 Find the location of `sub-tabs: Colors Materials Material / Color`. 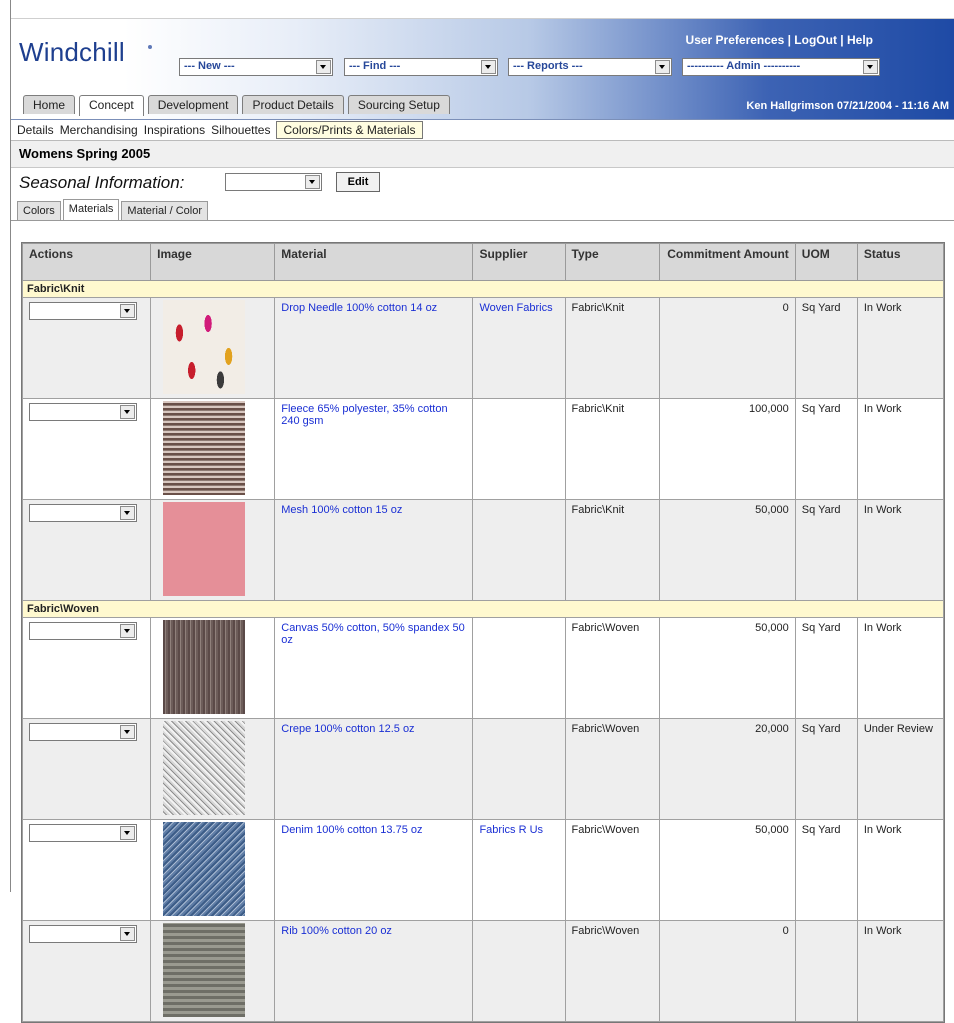

sub-tabs: Colors Materials Material / Color is located at coordinates (482, 209).